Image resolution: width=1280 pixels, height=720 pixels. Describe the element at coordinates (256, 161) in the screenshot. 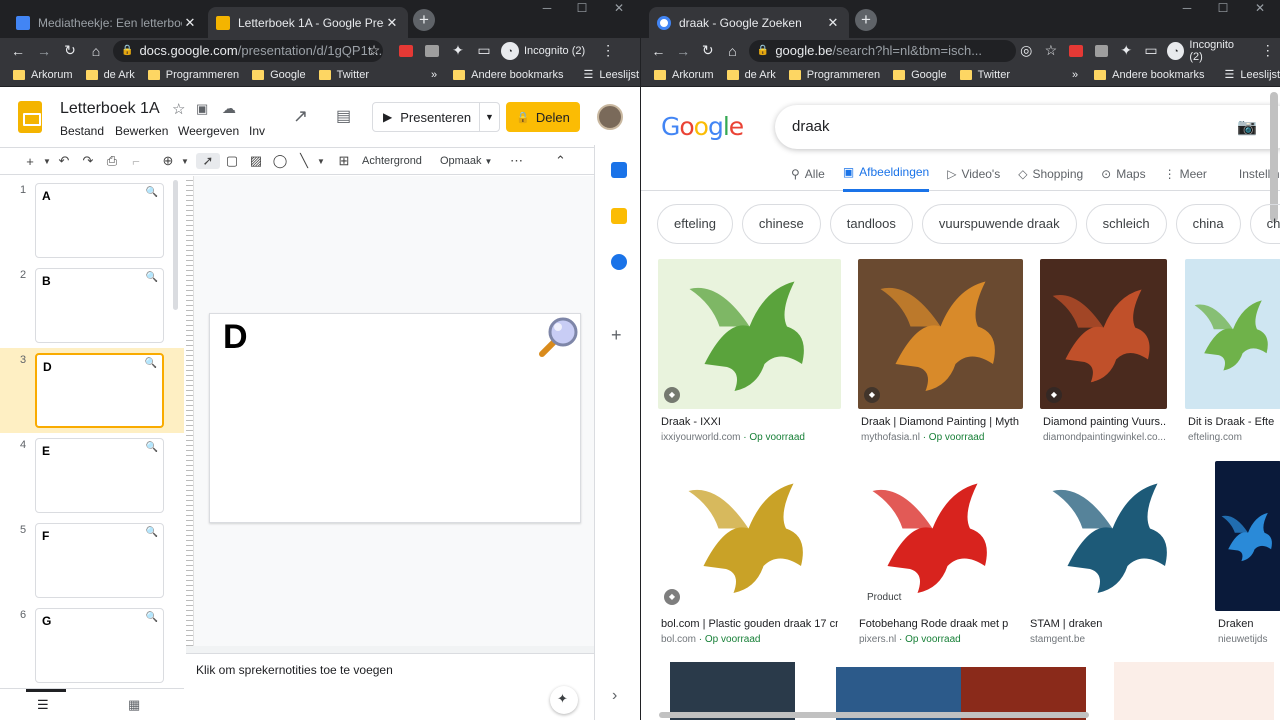

I see `image-icon: ▨` at that location.